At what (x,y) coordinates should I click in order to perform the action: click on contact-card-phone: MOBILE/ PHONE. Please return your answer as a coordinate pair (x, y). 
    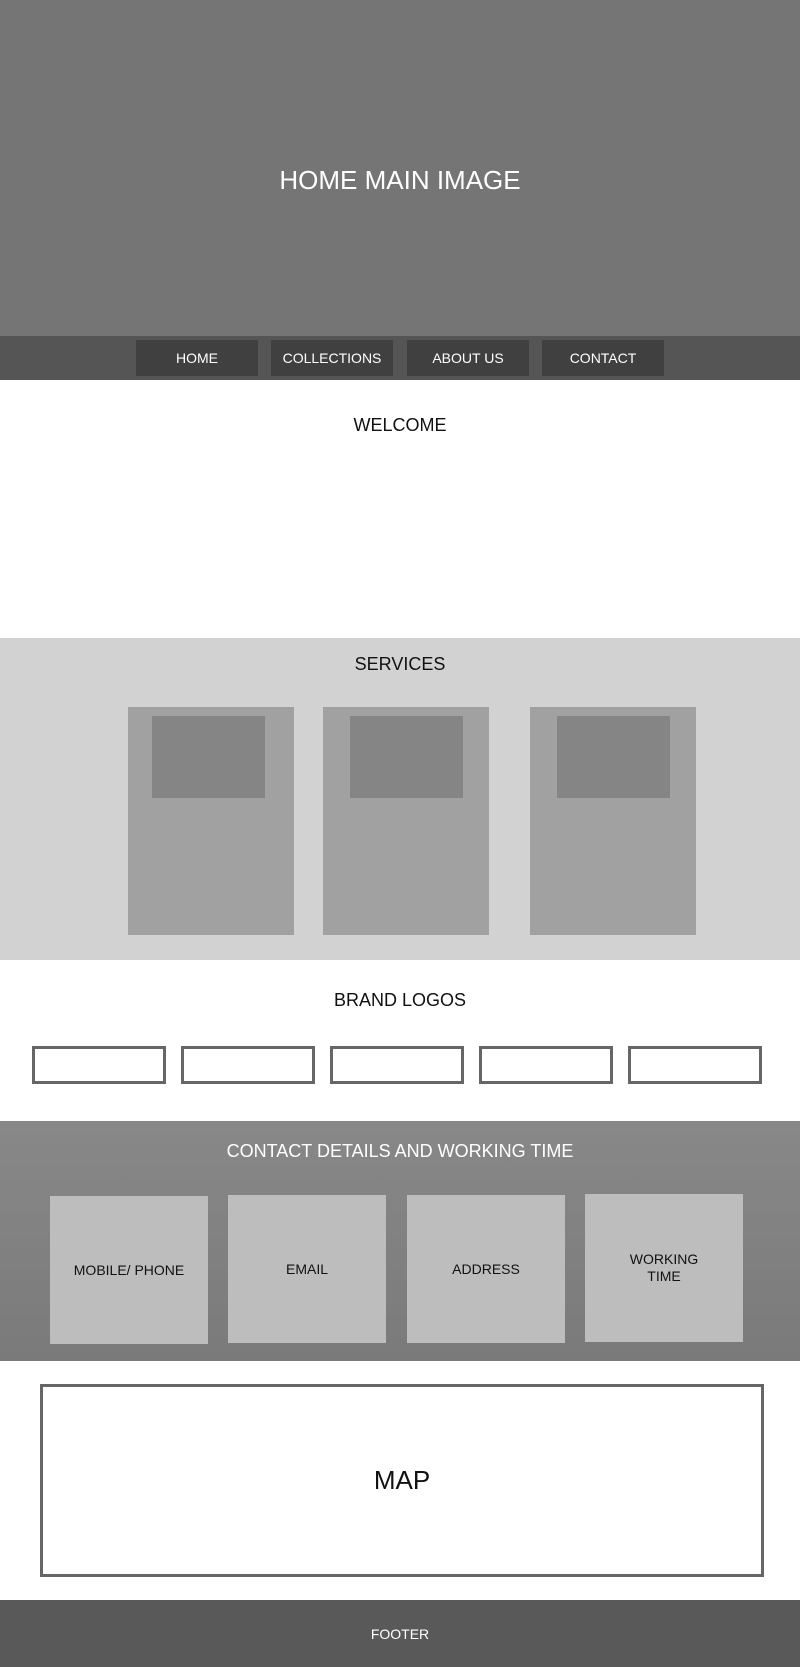
    Looking at the image, I should click on (129, 1270).